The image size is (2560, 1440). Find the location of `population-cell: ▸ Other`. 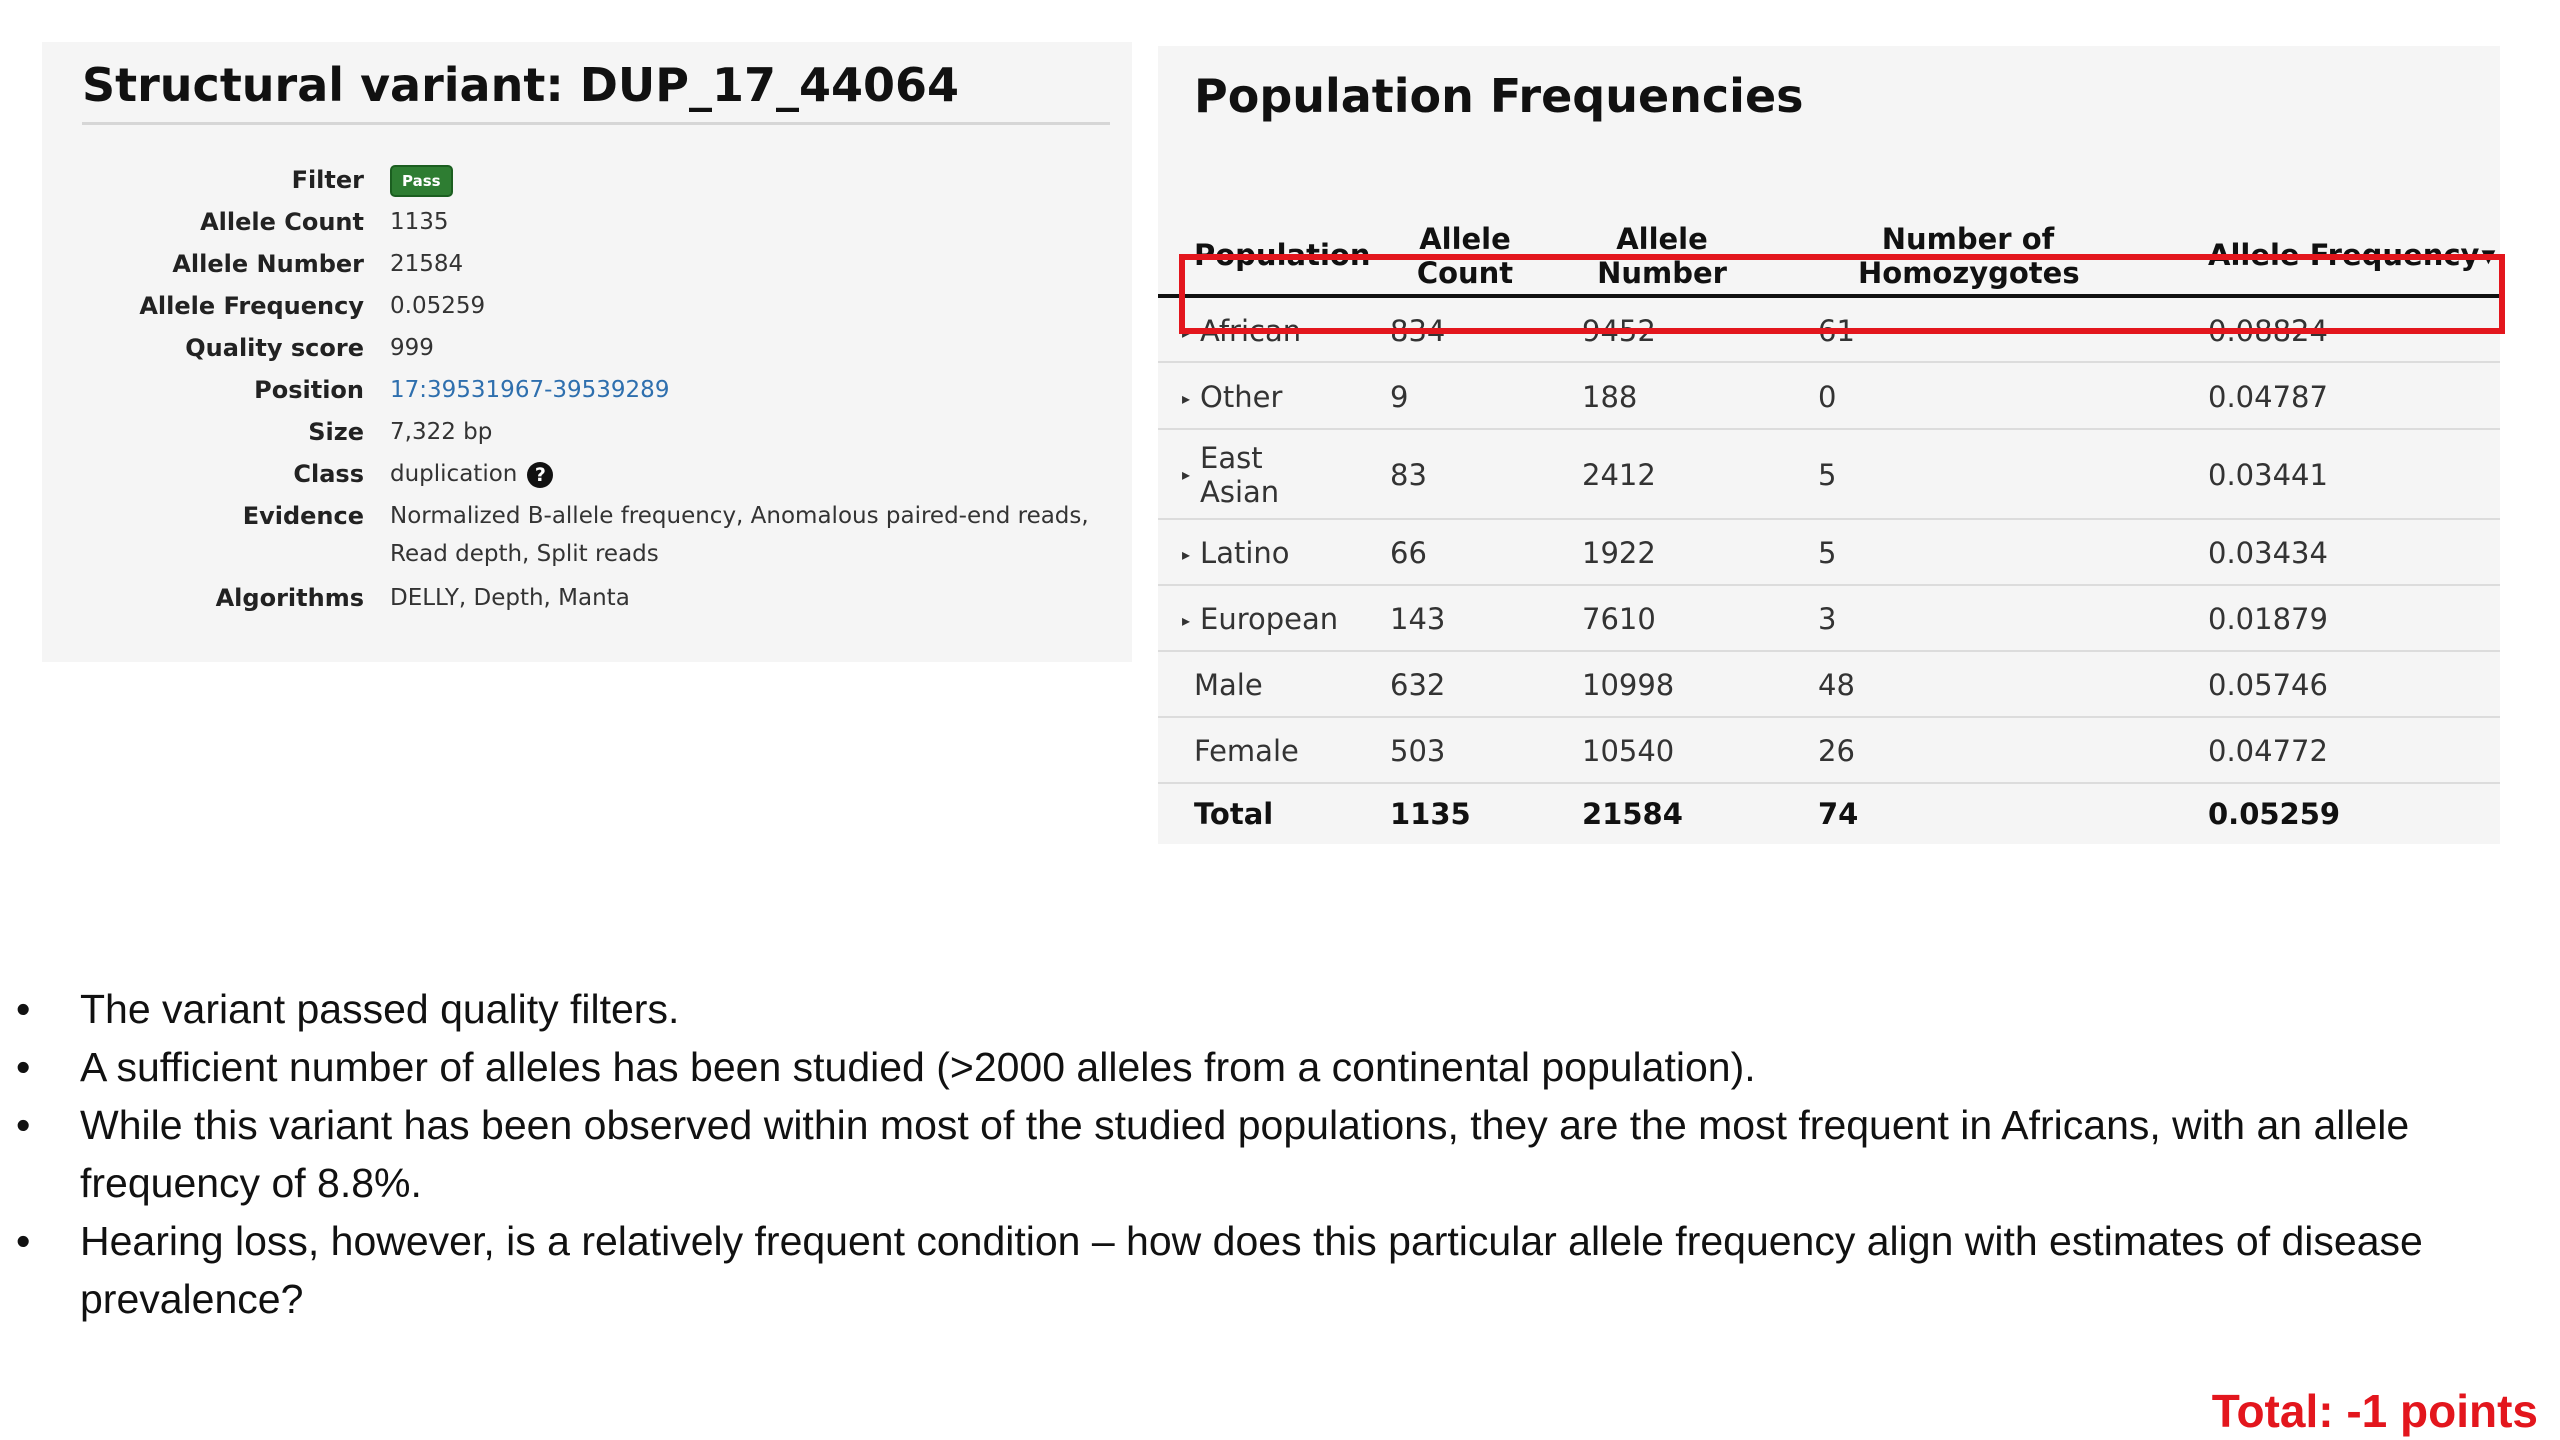

population-cell: ▸ Other is located at coordinates (1232, 398).